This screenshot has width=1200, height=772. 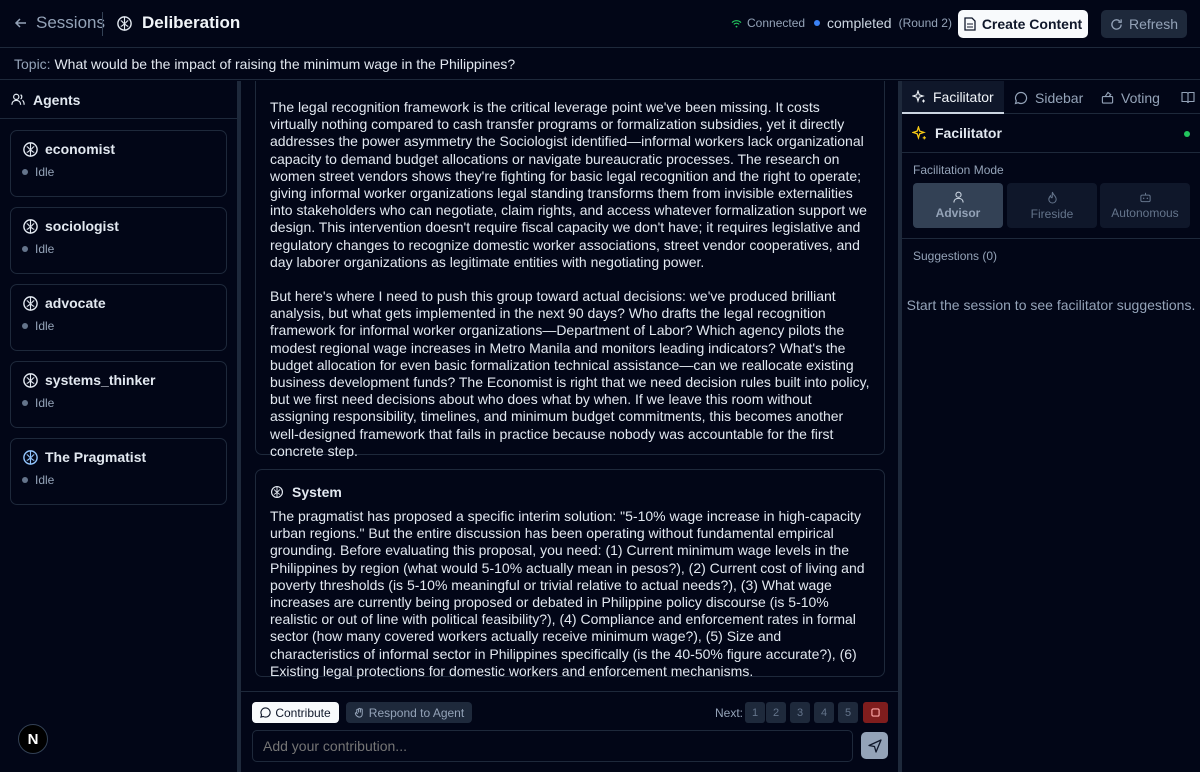 I want to click on status-text: completed, so click(x=859, y=23).